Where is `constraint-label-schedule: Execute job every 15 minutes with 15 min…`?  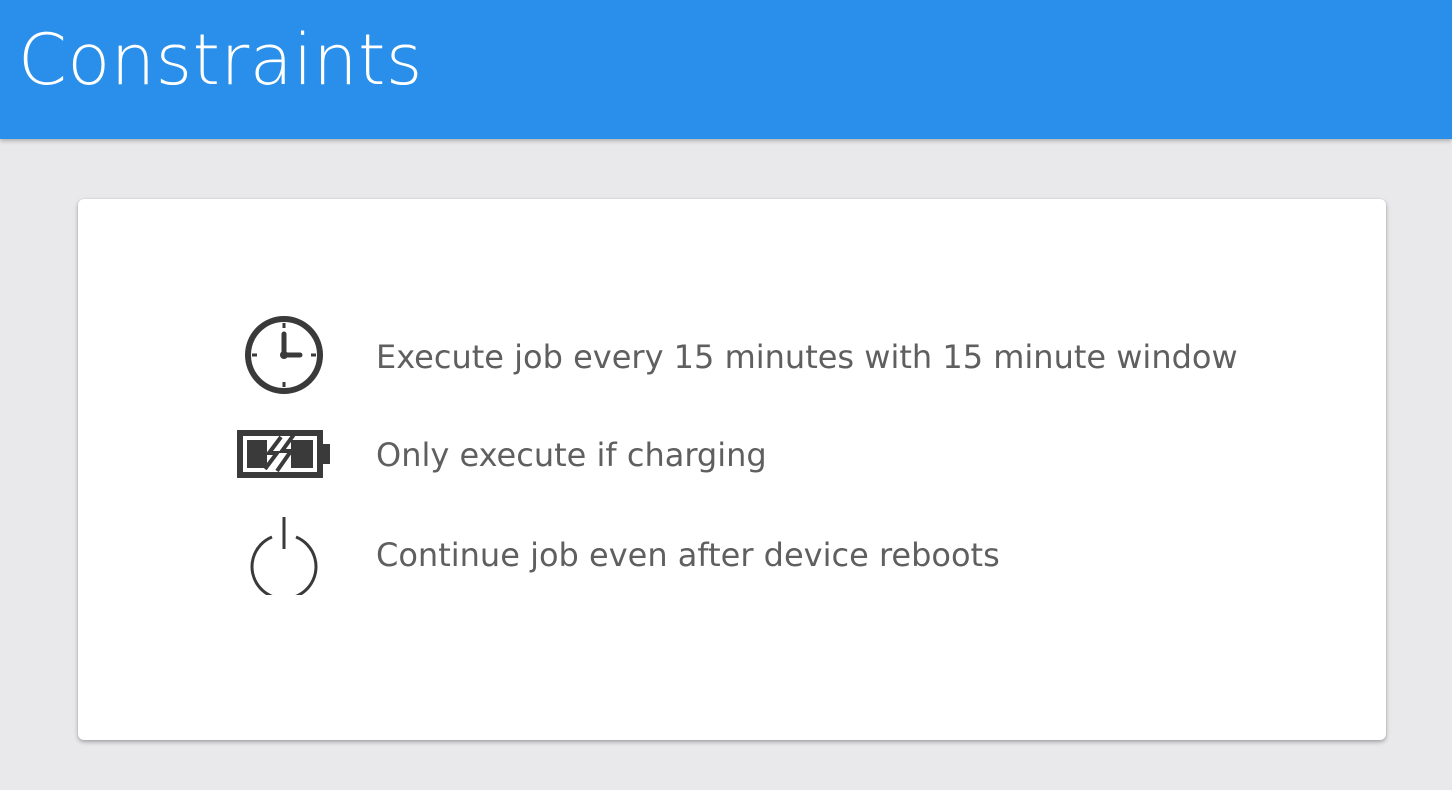
constraint-label-schedule: Execute job every 15 minutes with 15 min… is located at coordinates (807, 357).